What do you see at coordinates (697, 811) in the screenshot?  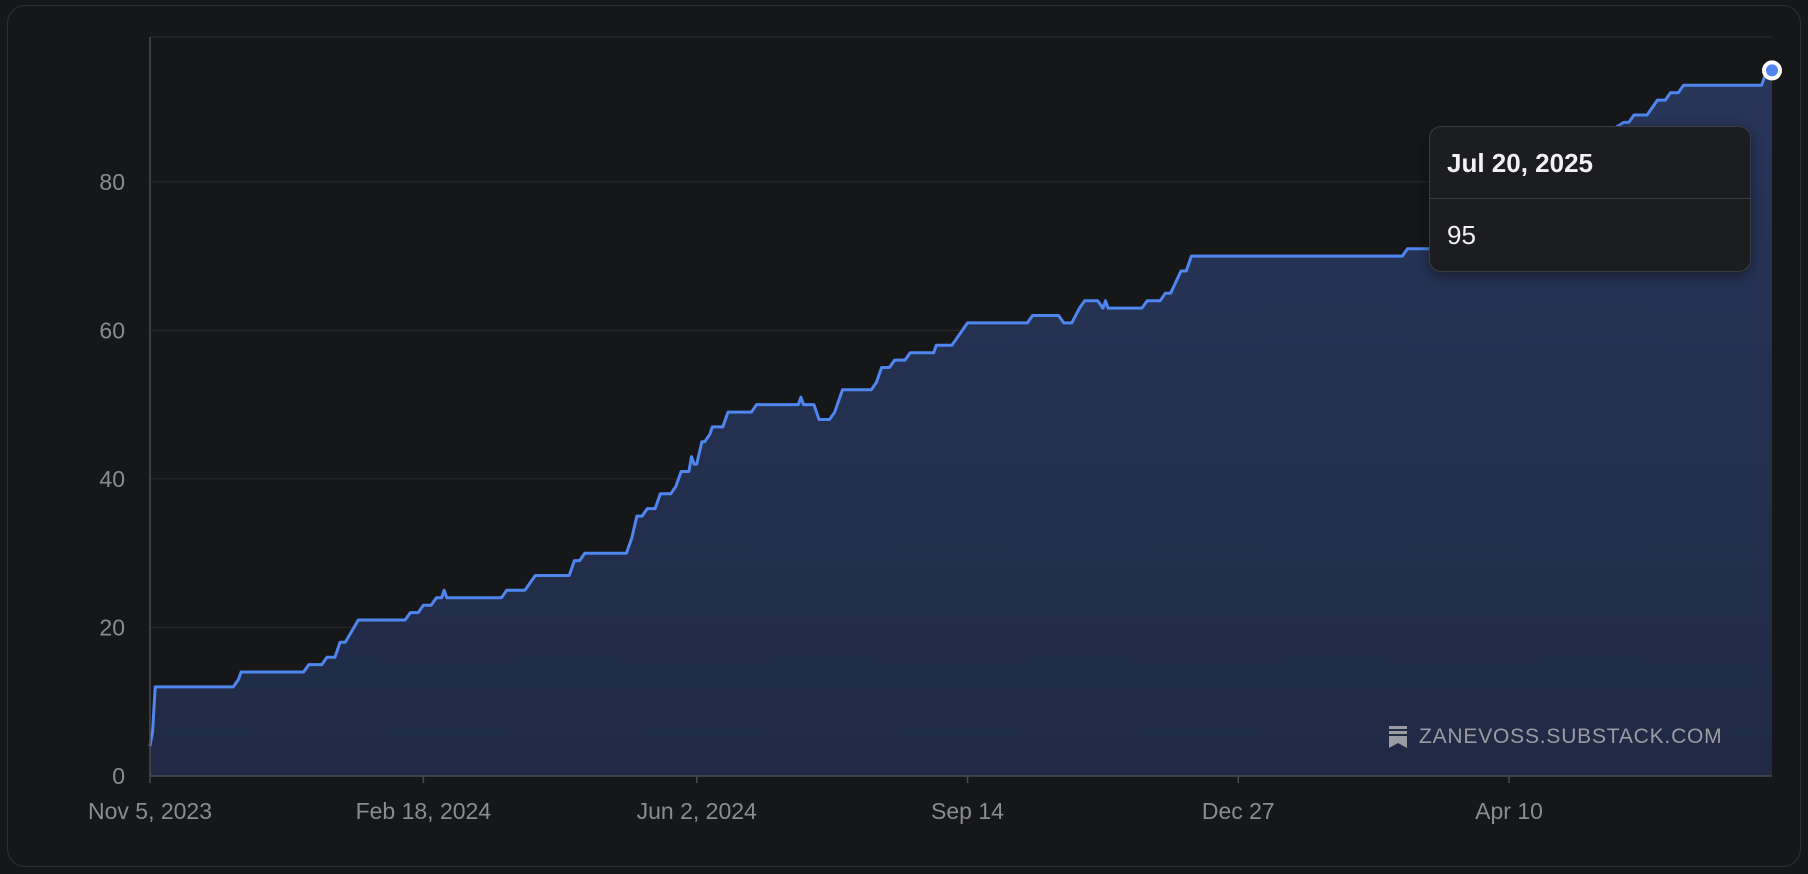 I see `x-tick-label: Jun 2, 2024` at bounding box center [697, 811].